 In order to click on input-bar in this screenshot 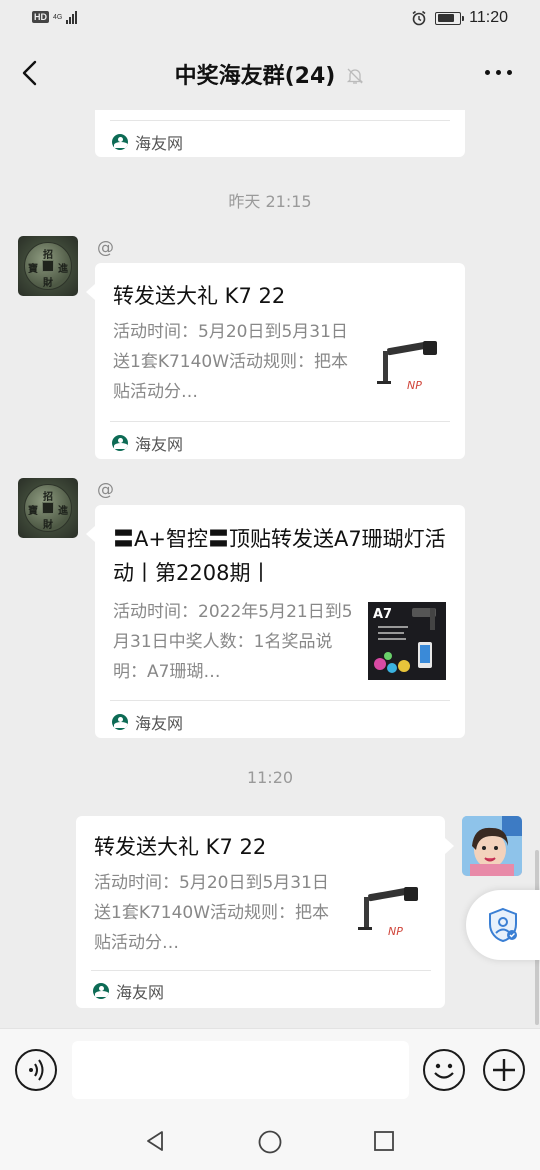, I will do `click(270, 1069)`.